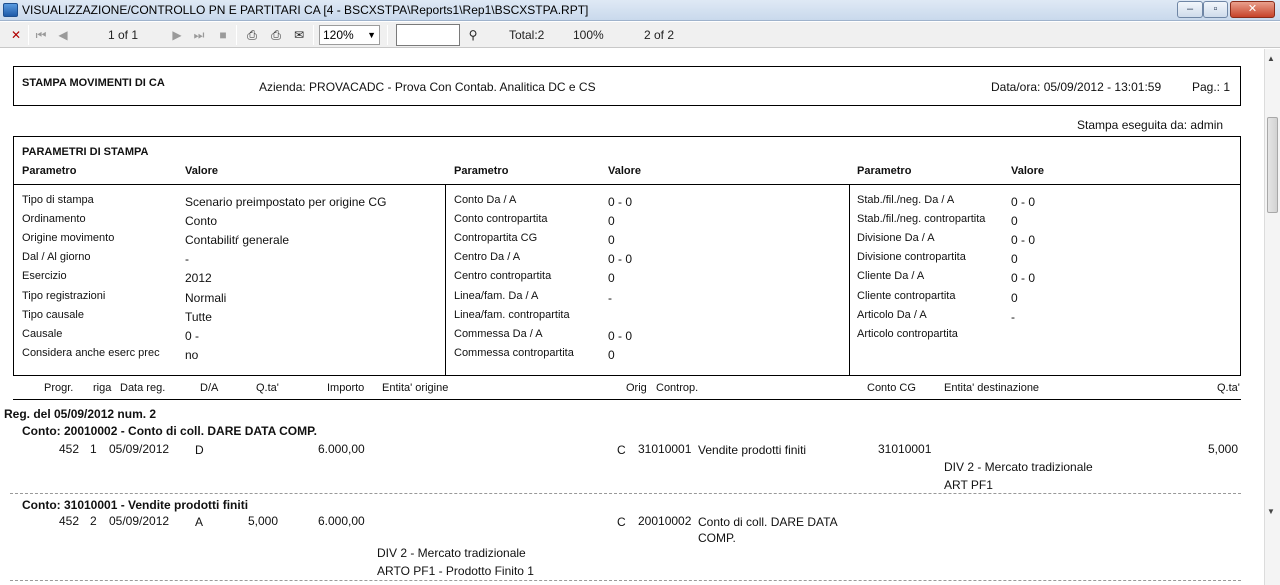 The height and width of the screenshot is (585, 1280). What do you see at coordinates (892, 315) in the screenshot?
I see `param-label: Articolo Da / A` at bounding box center [892, 315].